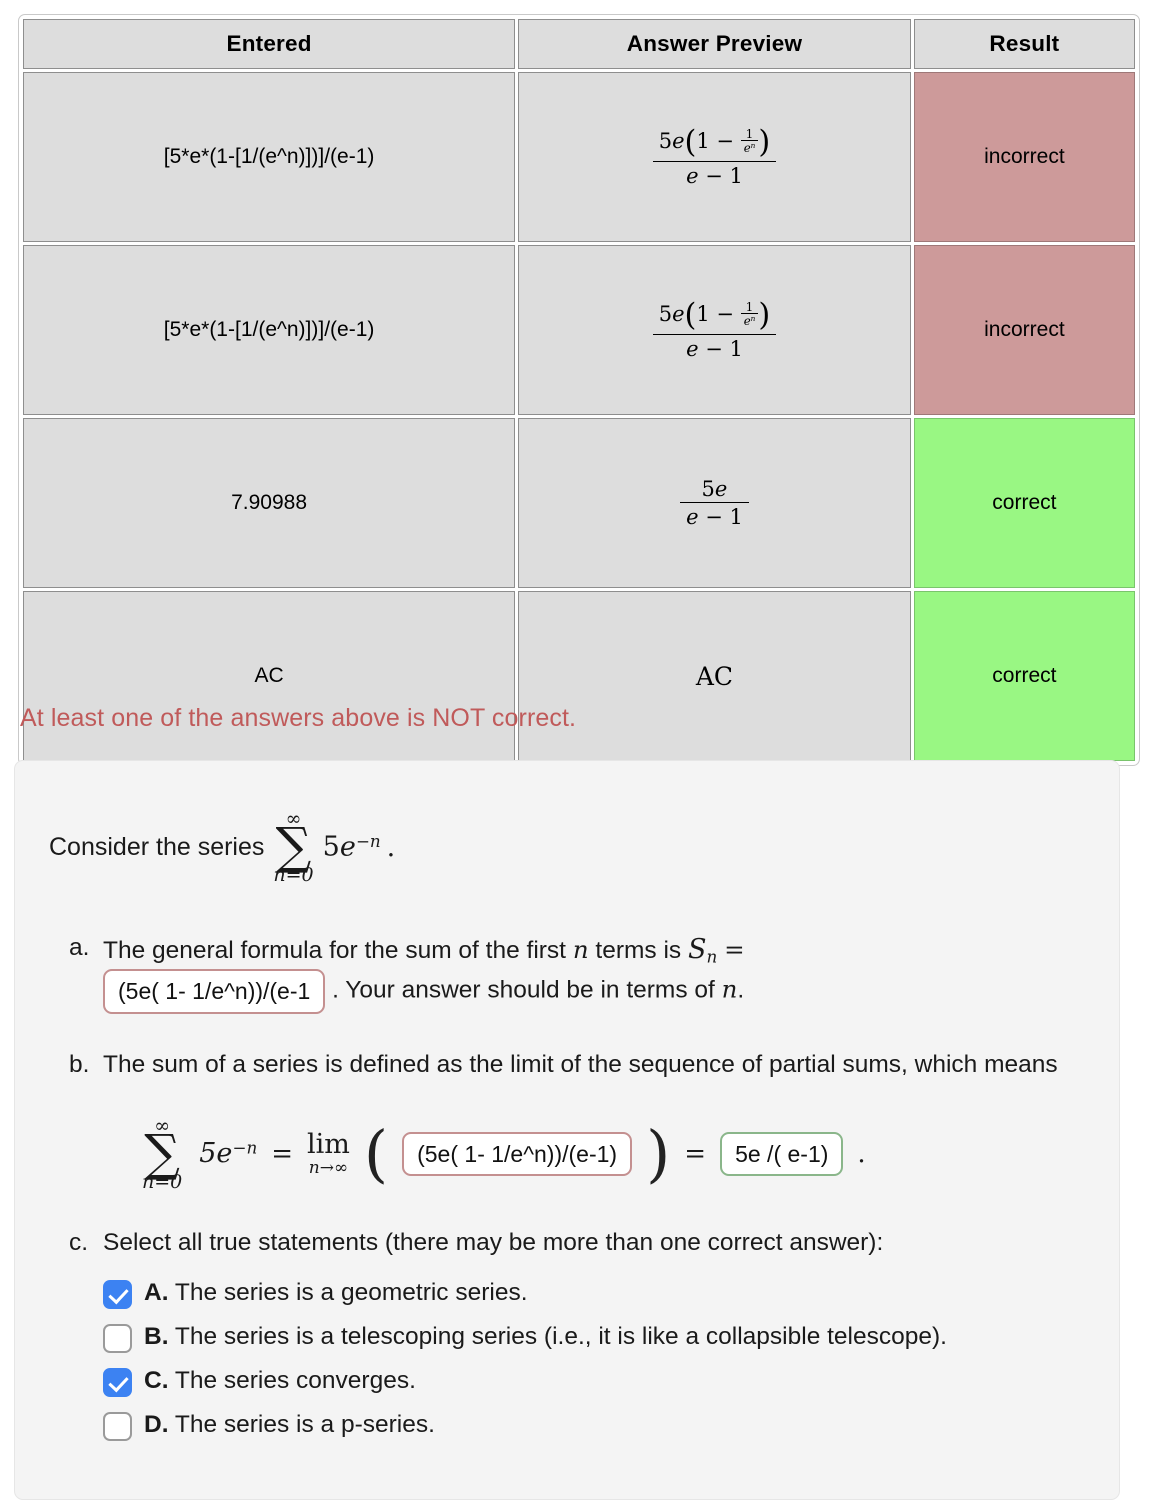 This screenshot has height=1500, width=1157. What do you see at coordinates (117, 1427) in the screenshot?
I see `checkbox-d-unchecked-icon` at bounding box center [117, 1427].